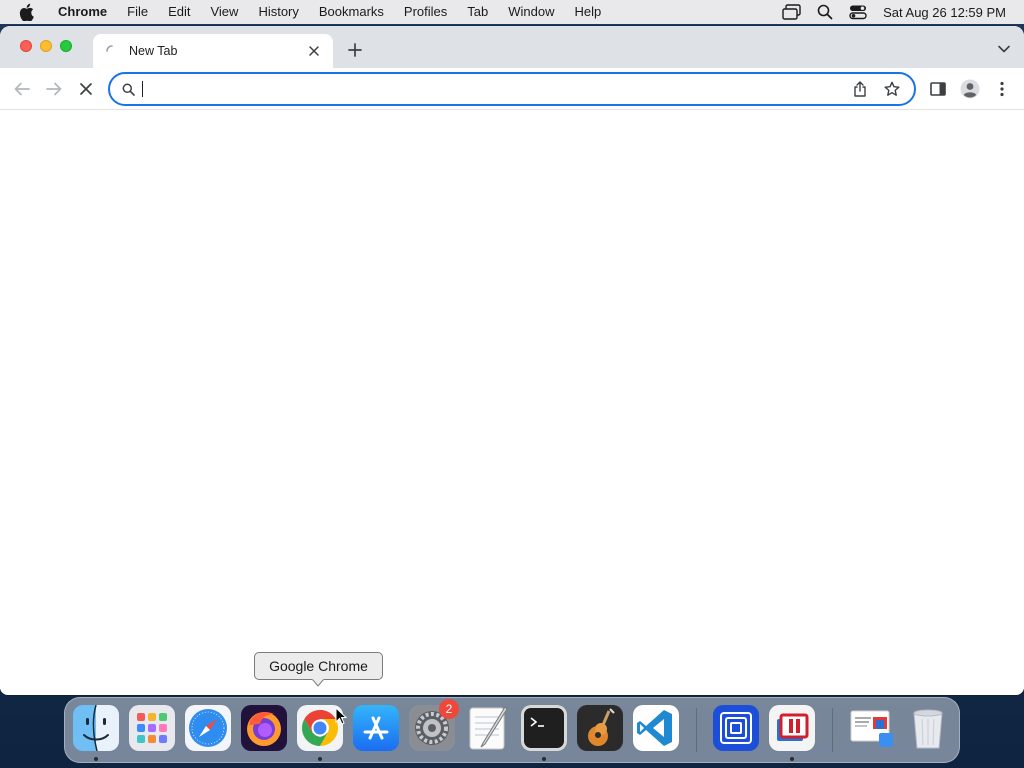 The height and width of the screenshot is (768, 1024). I want to click on safari-icon, so click(208, 728).